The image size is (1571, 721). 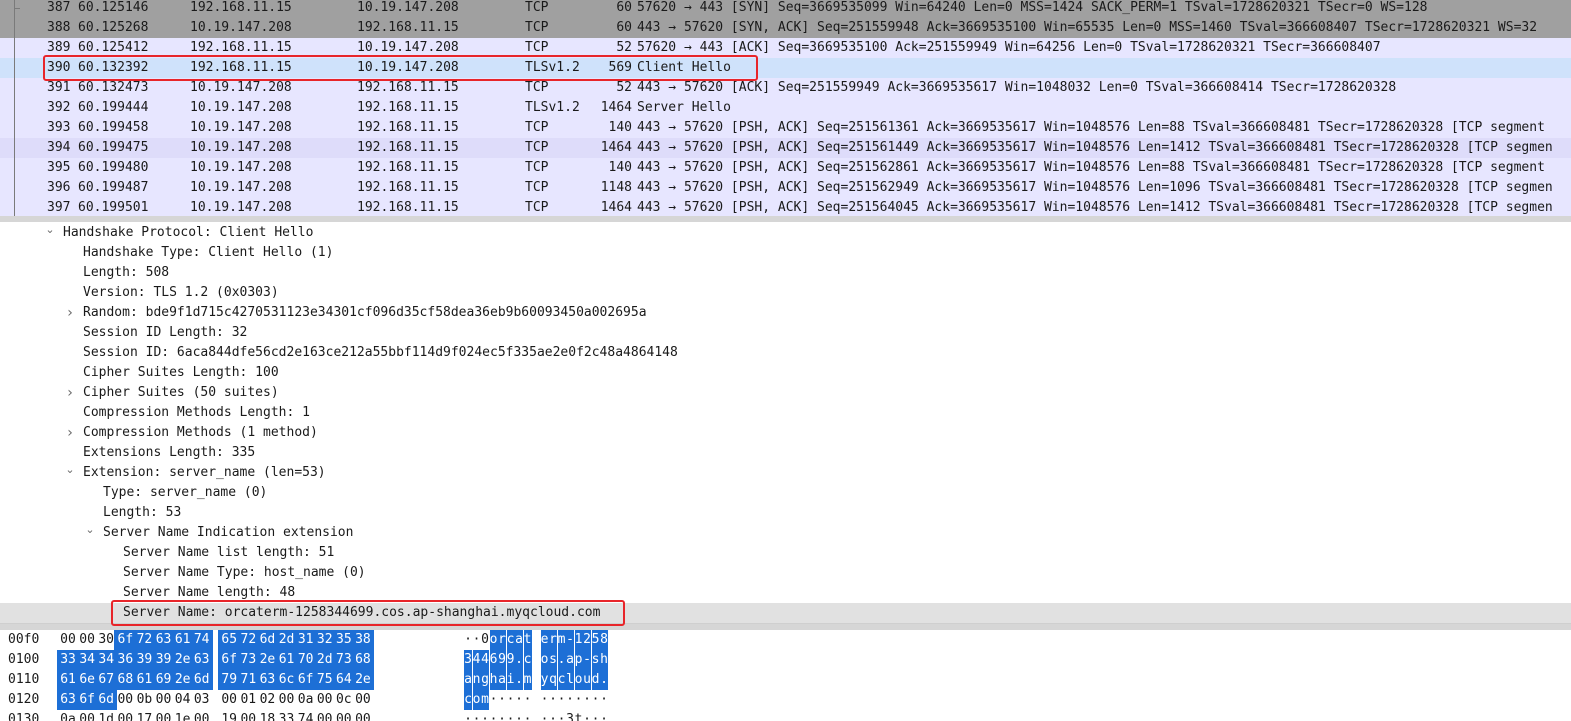 What do you see at coordinates (785, 593) in the screenshot?
I see `detail-field: Server Name length: 48` at bounding box center [785, 593].